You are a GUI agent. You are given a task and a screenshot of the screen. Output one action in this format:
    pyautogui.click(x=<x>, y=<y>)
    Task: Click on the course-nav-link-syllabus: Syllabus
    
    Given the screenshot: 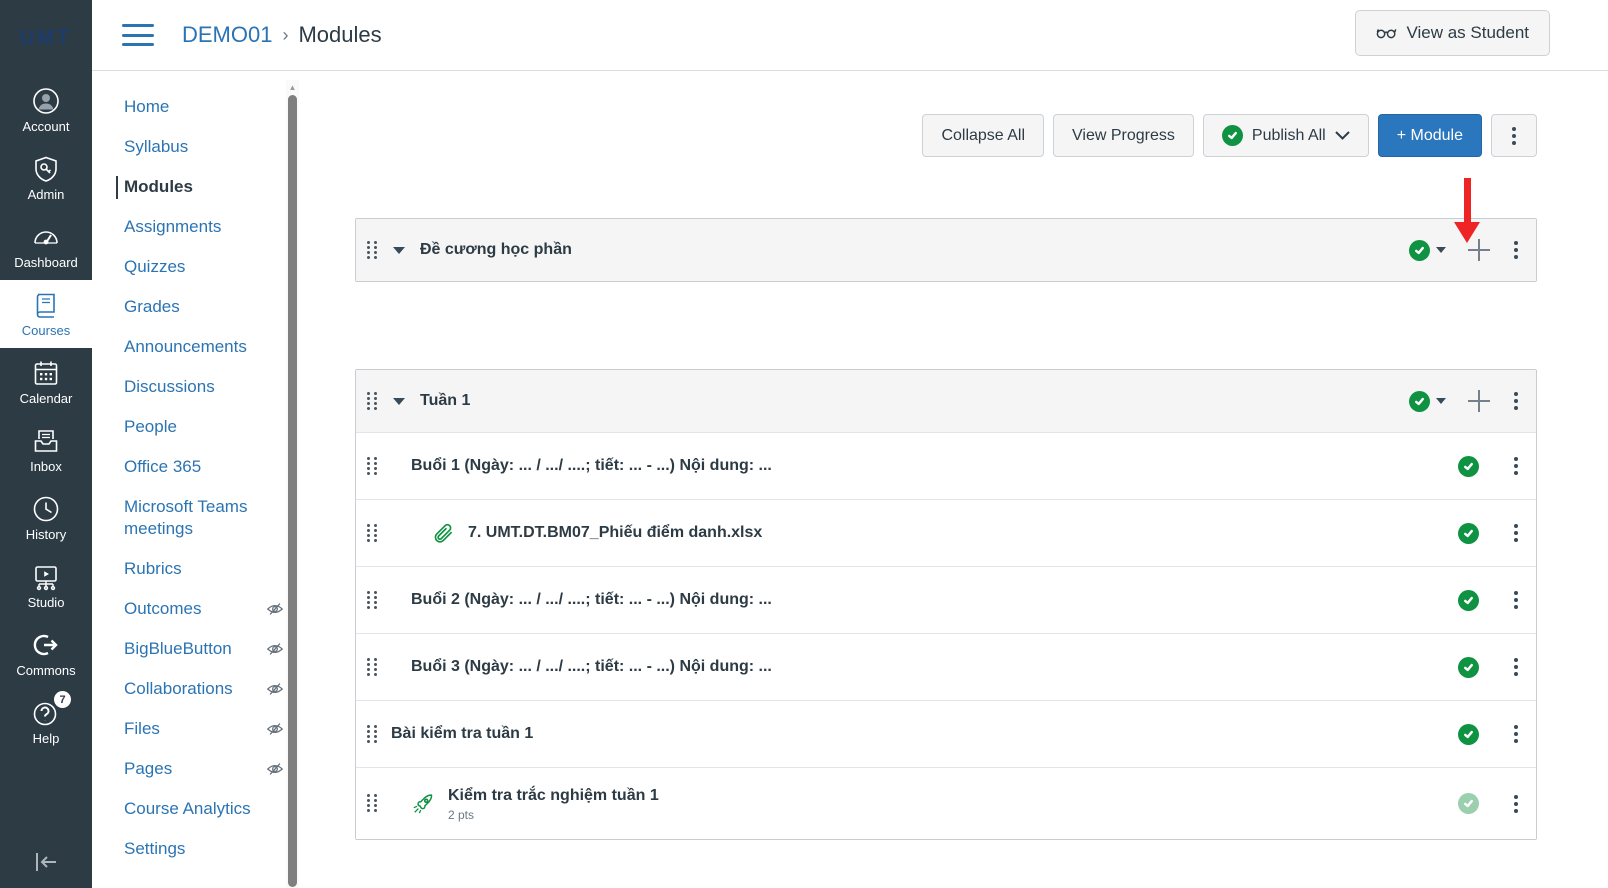 What is the action you would take?
    pyautogui.click(x=156, y=147)
    